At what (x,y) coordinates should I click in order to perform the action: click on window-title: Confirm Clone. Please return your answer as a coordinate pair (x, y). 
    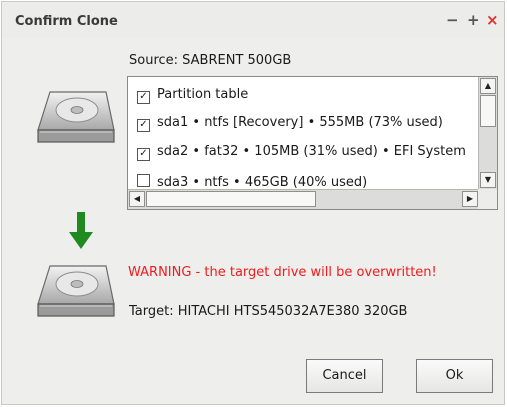
    Looking at the image, I should click on (66, 21).